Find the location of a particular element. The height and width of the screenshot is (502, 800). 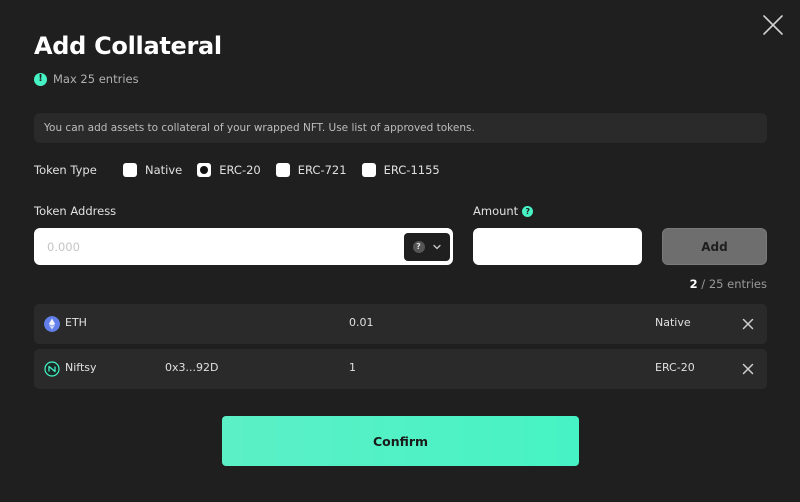

unknown-token-icon: ? is located at coordinates (418, 247).